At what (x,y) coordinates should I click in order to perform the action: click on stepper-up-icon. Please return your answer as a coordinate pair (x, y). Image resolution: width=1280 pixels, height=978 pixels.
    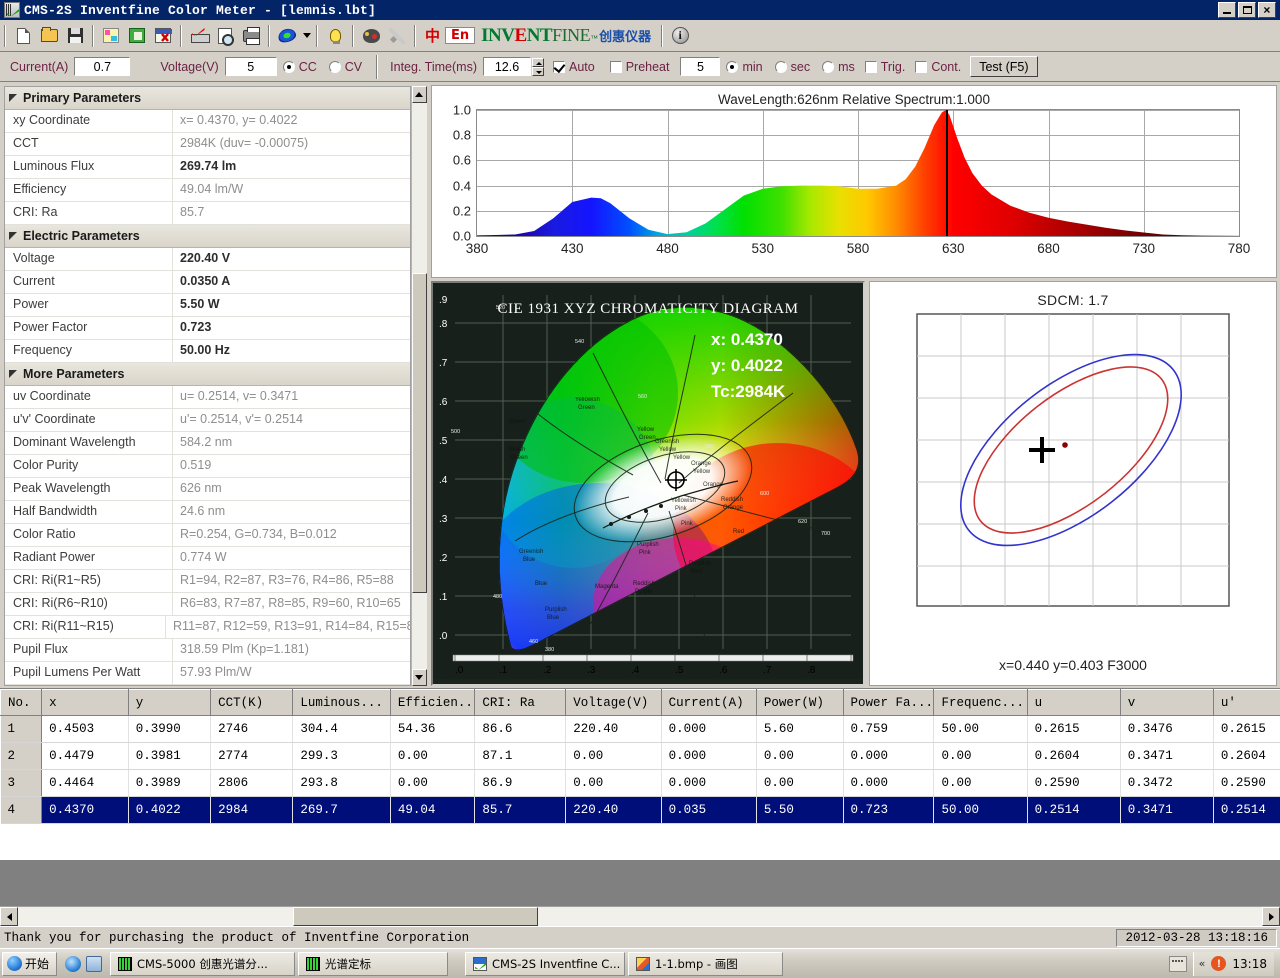
    Looking at the image, I should click on (538, 62).